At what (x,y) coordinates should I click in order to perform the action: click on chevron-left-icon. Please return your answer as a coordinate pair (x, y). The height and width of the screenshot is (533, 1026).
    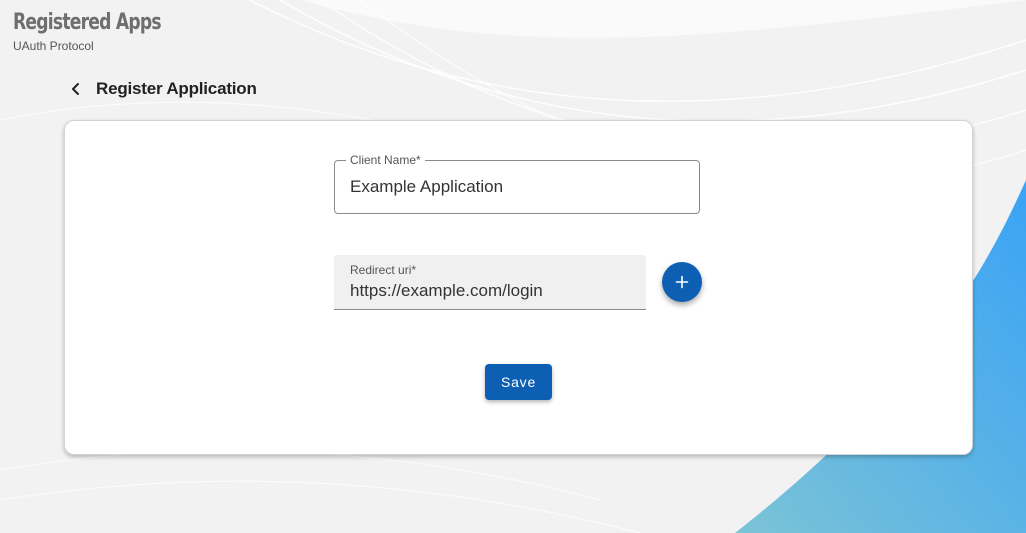
    Looking at the image, I should click on (75, 89).